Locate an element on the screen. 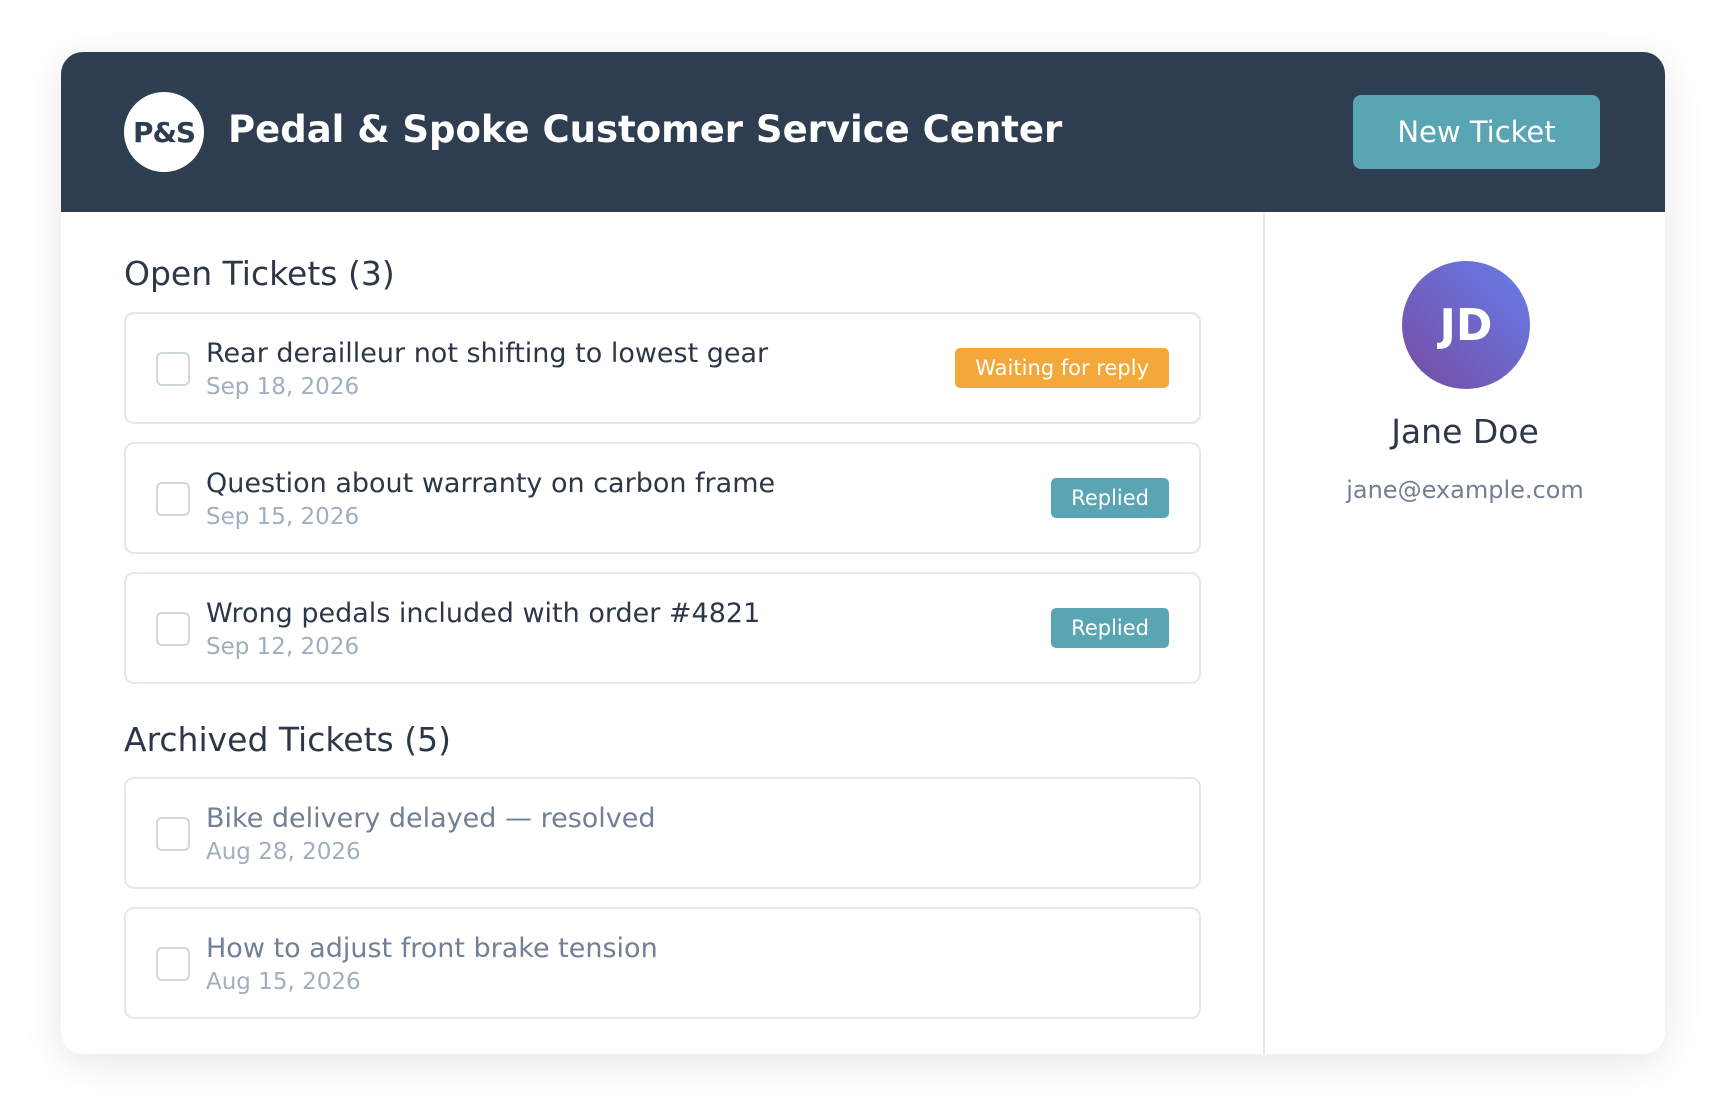  archived-tickets-heading: Archived Tickets (5) is located at coordinates (287, 739).